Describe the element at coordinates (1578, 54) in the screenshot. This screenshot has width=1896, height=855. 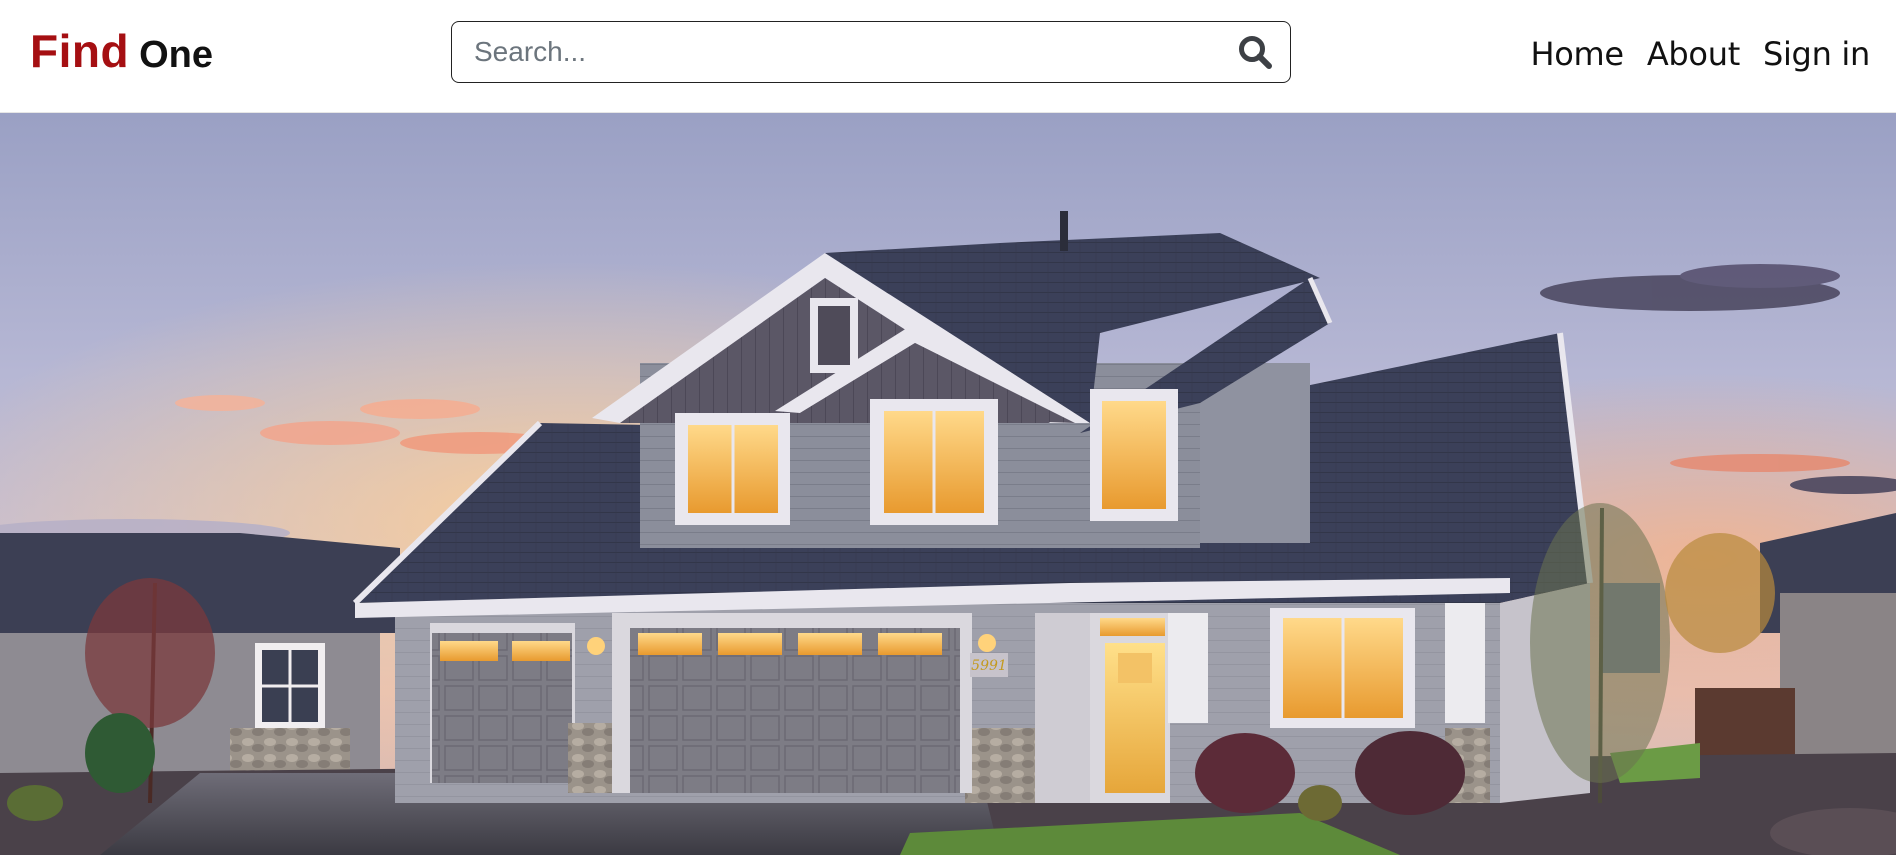
I see `nav-home-link: Home` at that location.